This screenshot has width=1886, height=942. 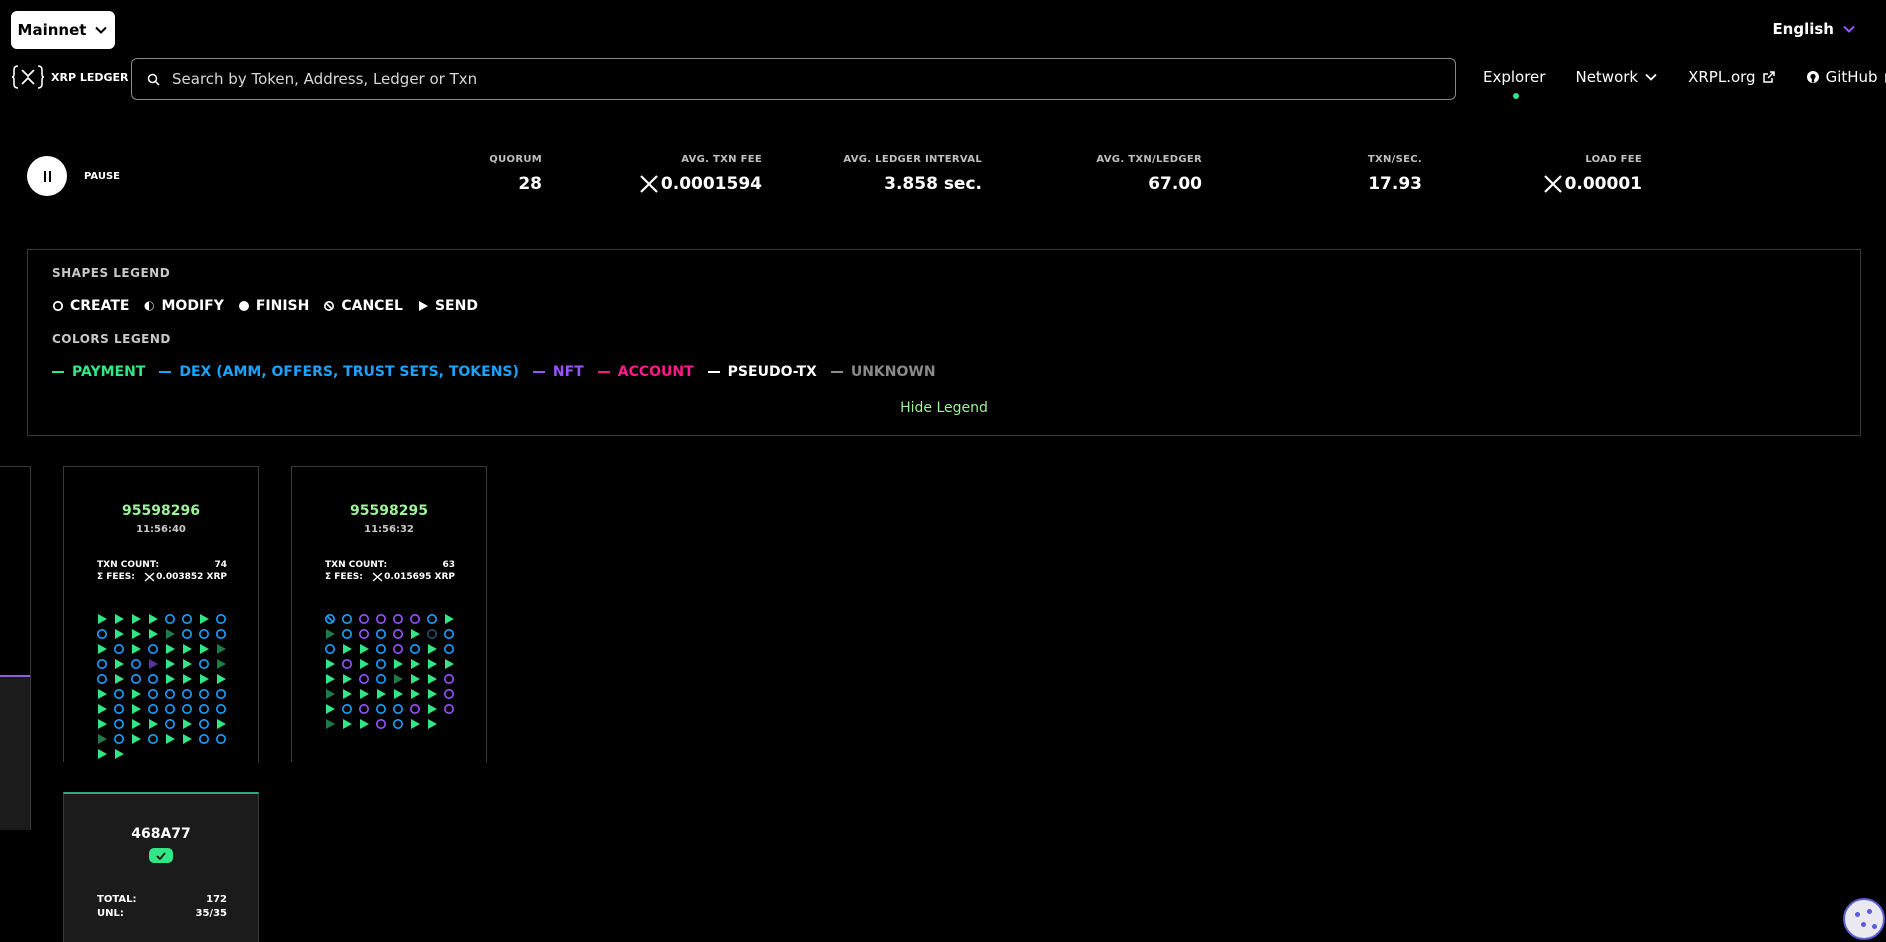 I want to click on nav-xrplorg: XRPL.org, so click(x=1731, y=77).